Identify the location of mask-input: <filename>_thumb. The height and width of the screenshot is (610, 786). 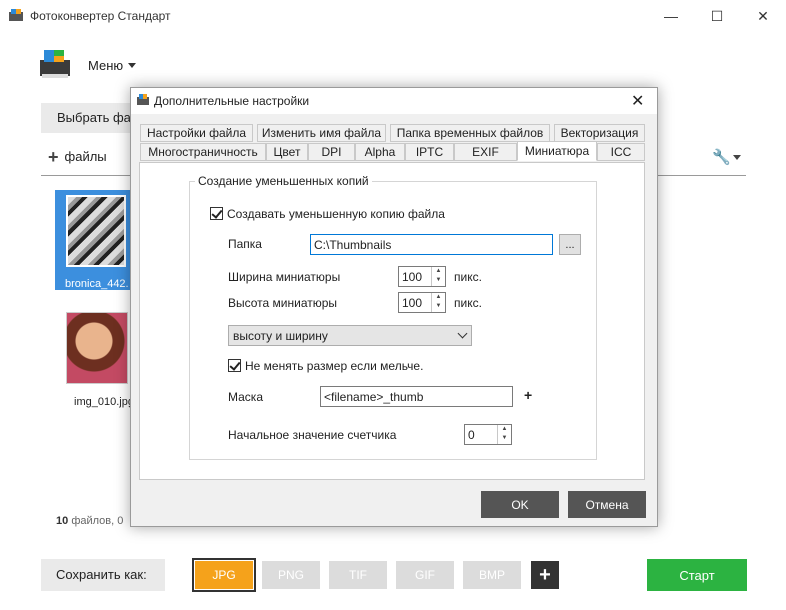
(416, 396).